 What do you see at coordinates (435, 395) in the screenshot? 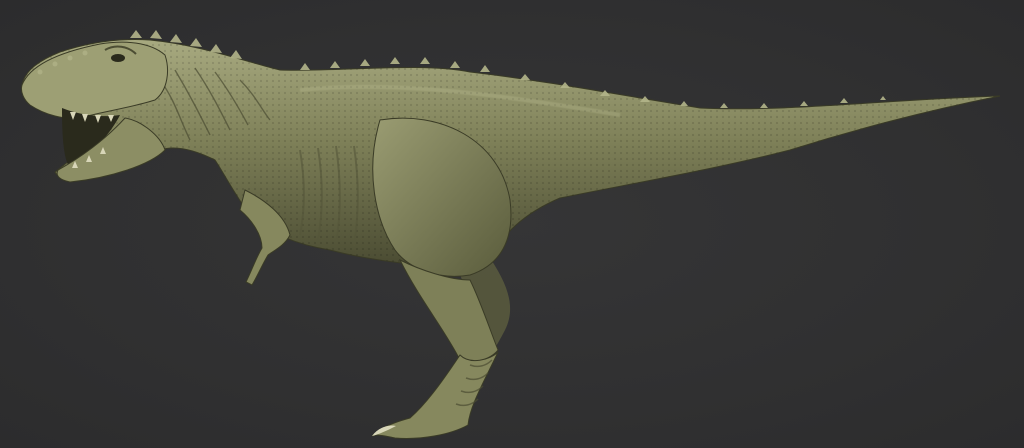
I see `foot` at bounding box center [435, 395].